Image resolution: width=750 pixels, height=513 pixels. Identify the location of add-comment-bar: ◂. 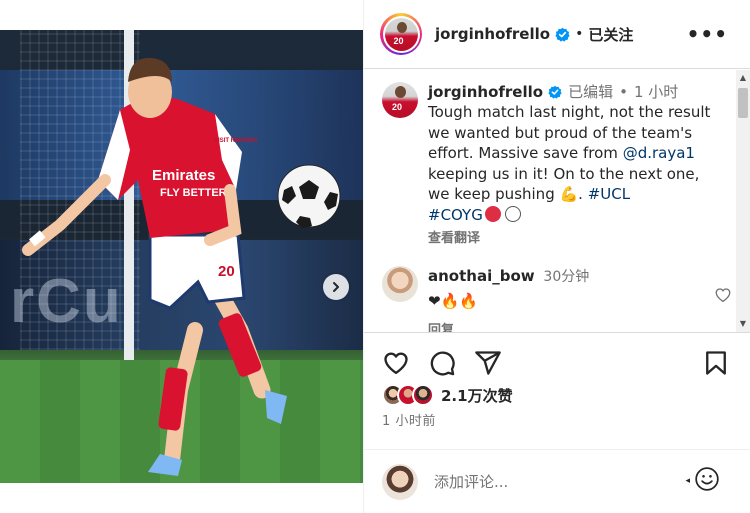
(557, 481).